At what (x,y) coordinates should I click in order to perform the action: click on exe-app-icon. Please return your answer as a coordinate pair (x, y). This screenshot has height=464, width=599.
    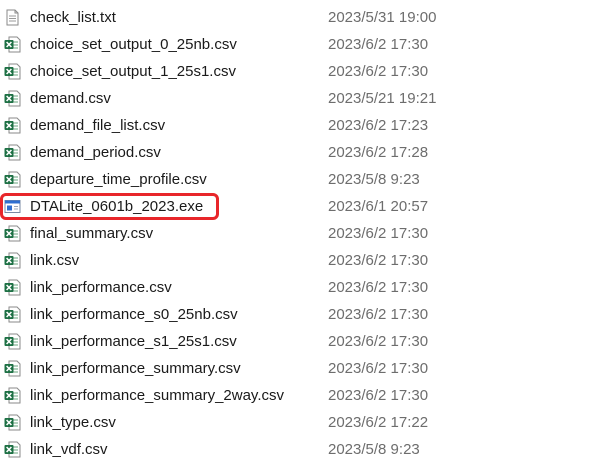
    Looking at the image, I should click on (12, 206).